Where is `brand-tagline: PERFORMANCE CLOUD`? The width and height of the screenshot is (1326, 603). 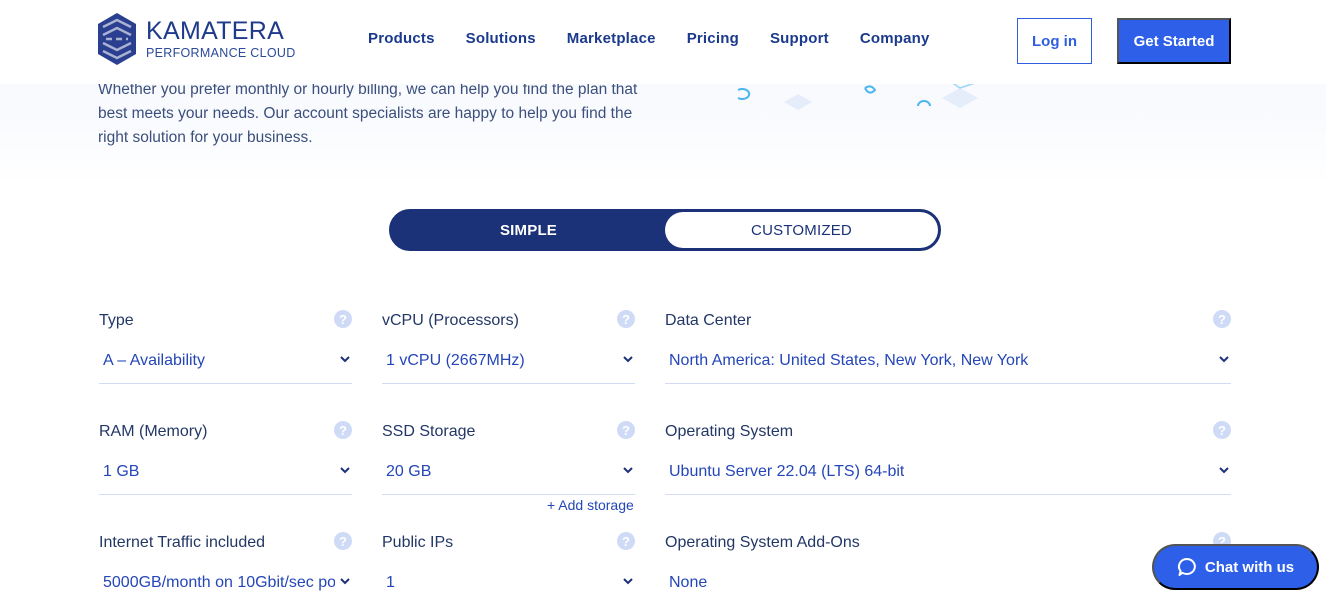 brand-tagline: PERFORMANCE CLOUD is located at coordinates (221, 53).